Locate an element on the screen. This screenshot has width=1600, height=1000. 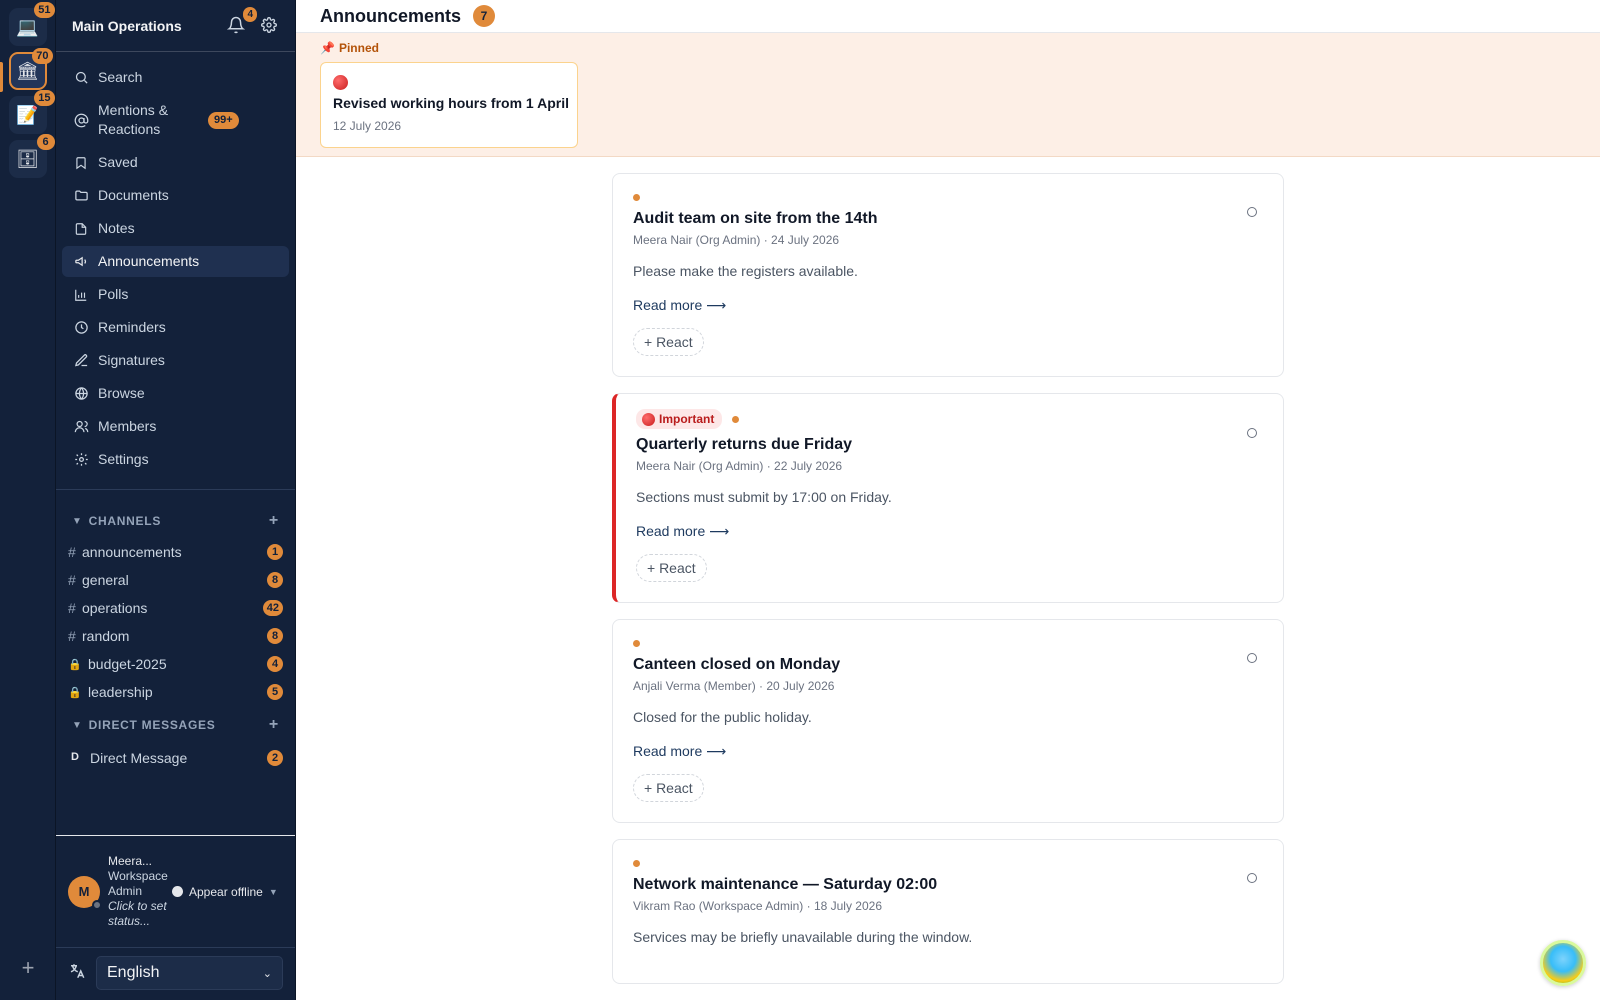
workspace-title: Main Operations is located at coordinates (149, 26).